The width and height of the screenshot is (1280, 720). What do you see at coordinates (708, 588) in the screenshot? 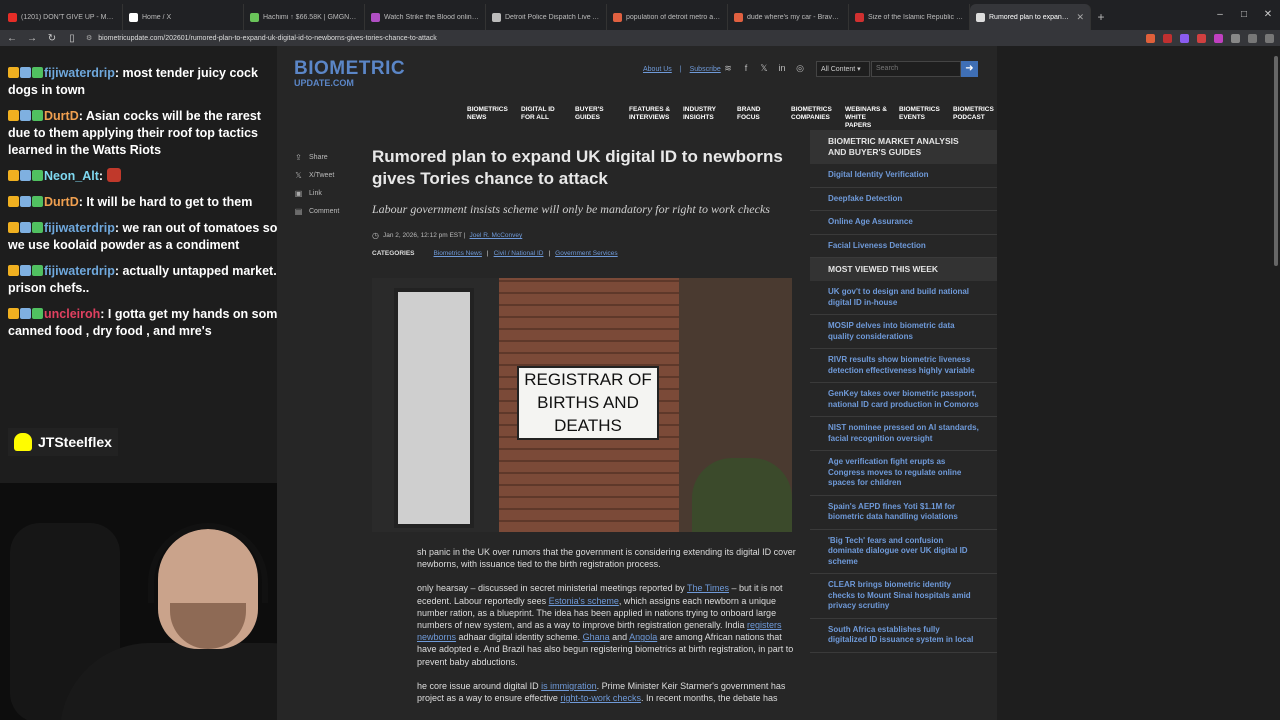
I see `times-link: The Times` at bounding box center [708, 588].